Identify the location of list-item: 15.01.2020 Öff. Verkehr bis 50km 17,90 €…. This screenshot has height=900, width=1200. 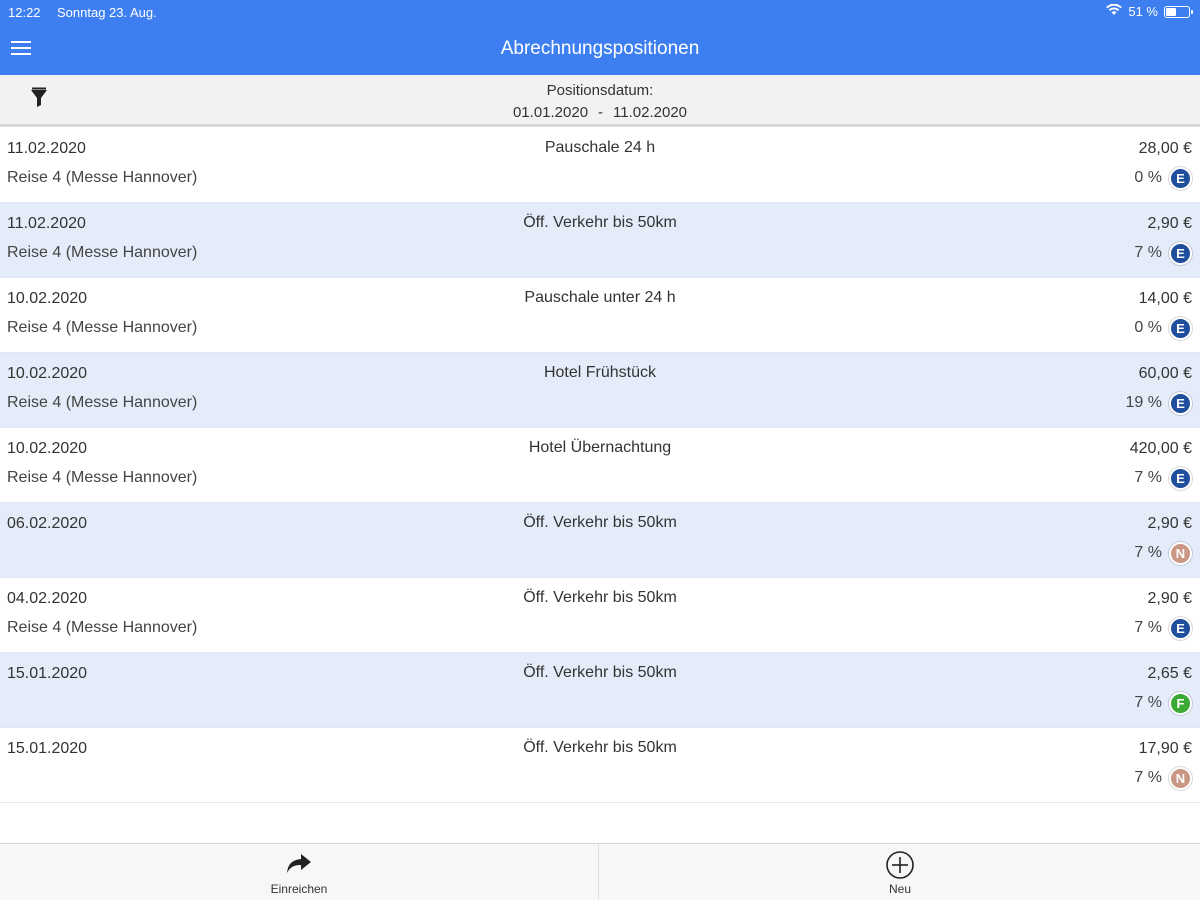
(600, 765).